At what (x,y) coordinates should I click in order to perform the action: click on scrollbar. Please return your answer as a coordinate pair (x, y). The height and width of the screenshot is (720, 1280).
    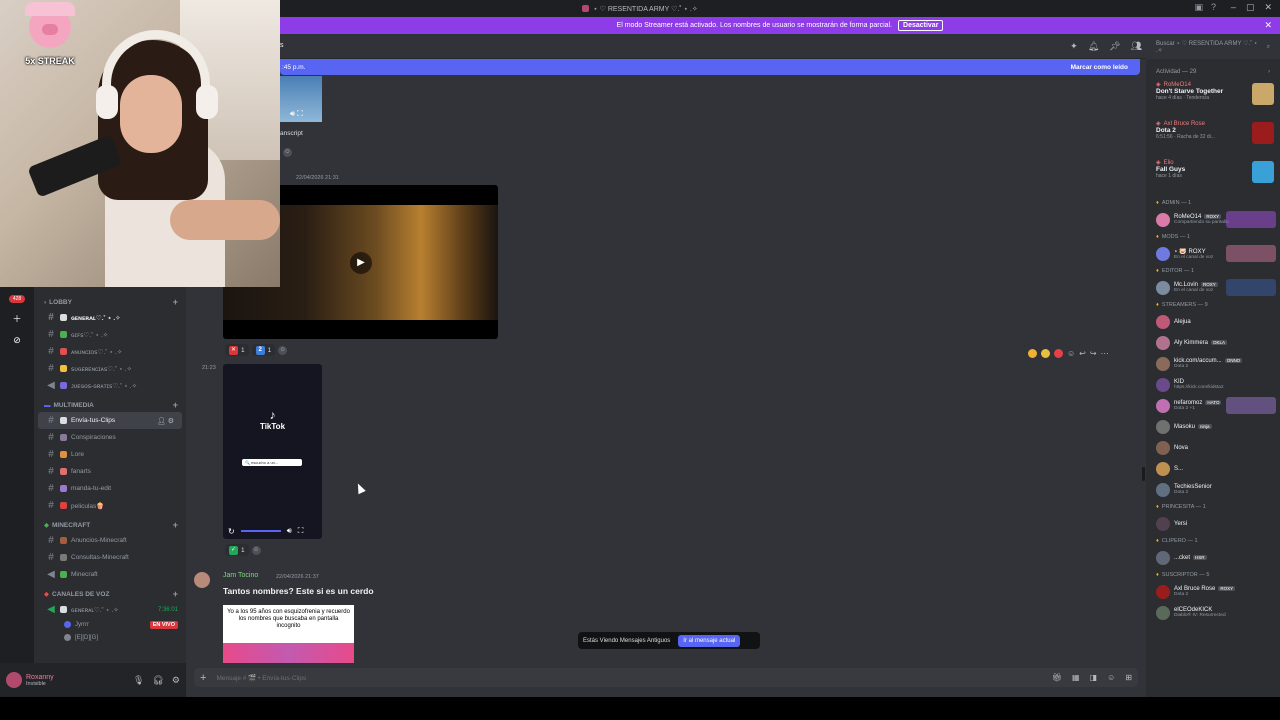
    Looking at the image, I should click on (1143, 474).